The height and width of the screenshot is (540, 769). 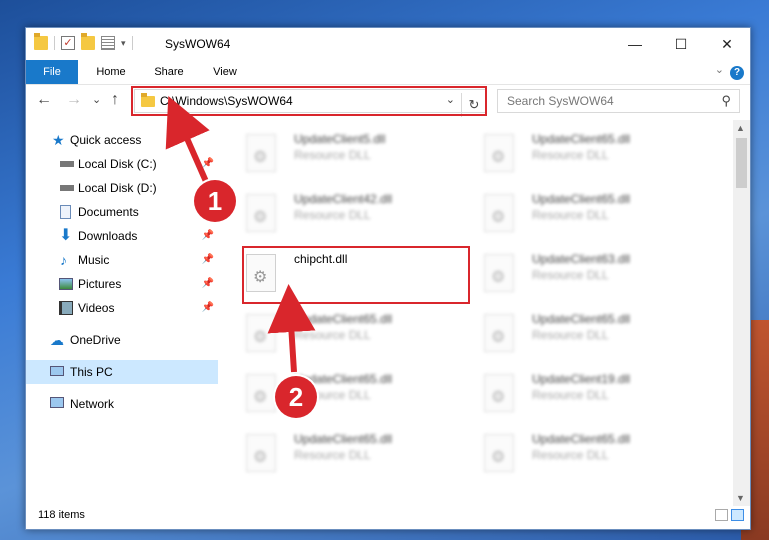 What do you see at coordinates (740, 128) in the screenshot?
I see `scroll-up-icon: ▲` at bounding box center [740, 128].